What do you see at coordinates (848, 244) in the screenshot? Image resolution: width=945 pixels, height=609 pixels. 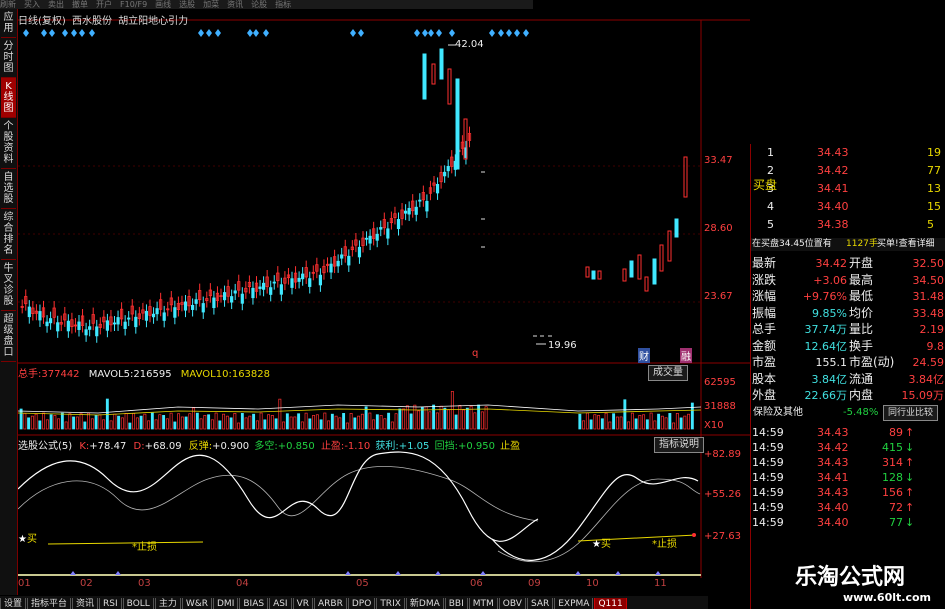 I see `order-info: 在买盘34.45位置有 1127手 买单!查看详细` at bounding box center [848, 244].